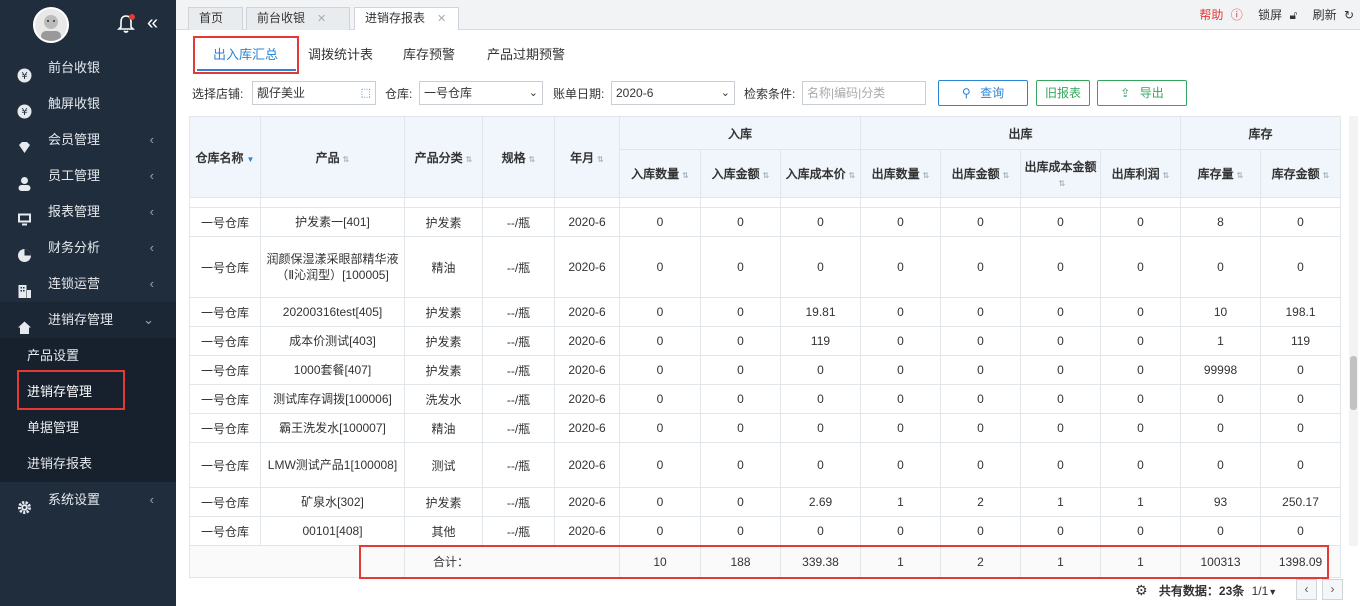 The width and height of the screenshot is (1360, 606). I want to click on sidebar-subitem-documents: 单据管理, so click(88, 428).